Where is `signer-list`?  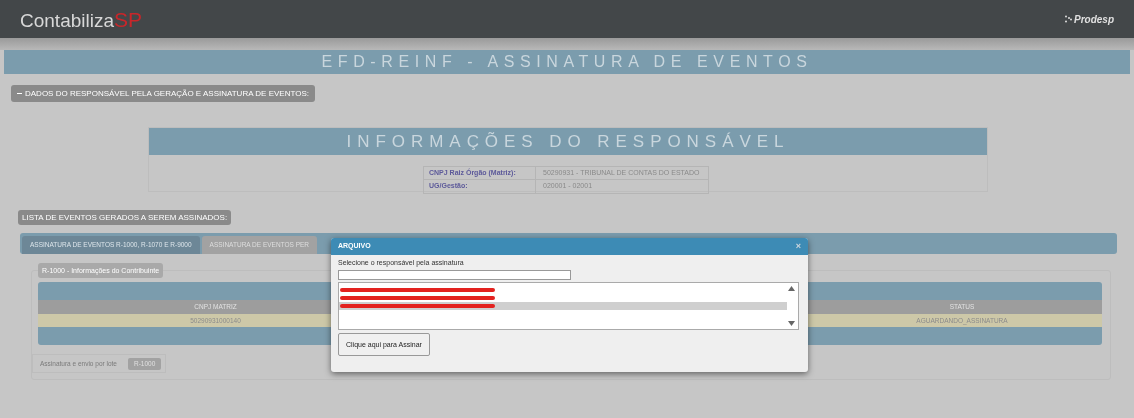
signer-list is located at coordinates (568, 305).